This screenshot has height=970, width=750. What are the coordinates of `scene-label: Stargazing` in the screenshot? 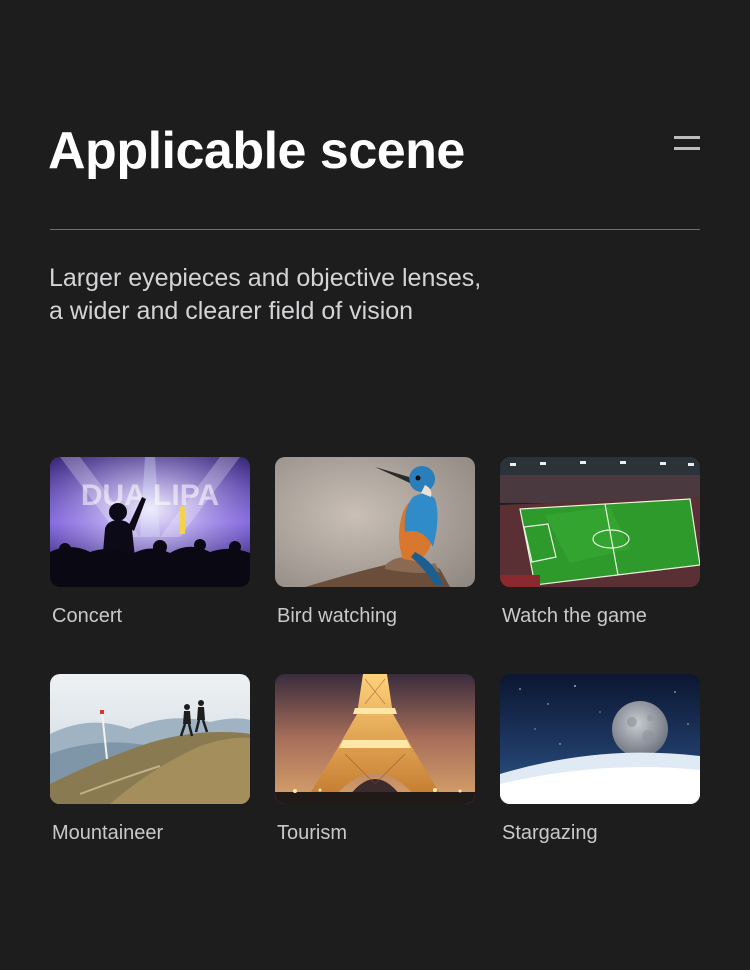 It's located at (550, 833).